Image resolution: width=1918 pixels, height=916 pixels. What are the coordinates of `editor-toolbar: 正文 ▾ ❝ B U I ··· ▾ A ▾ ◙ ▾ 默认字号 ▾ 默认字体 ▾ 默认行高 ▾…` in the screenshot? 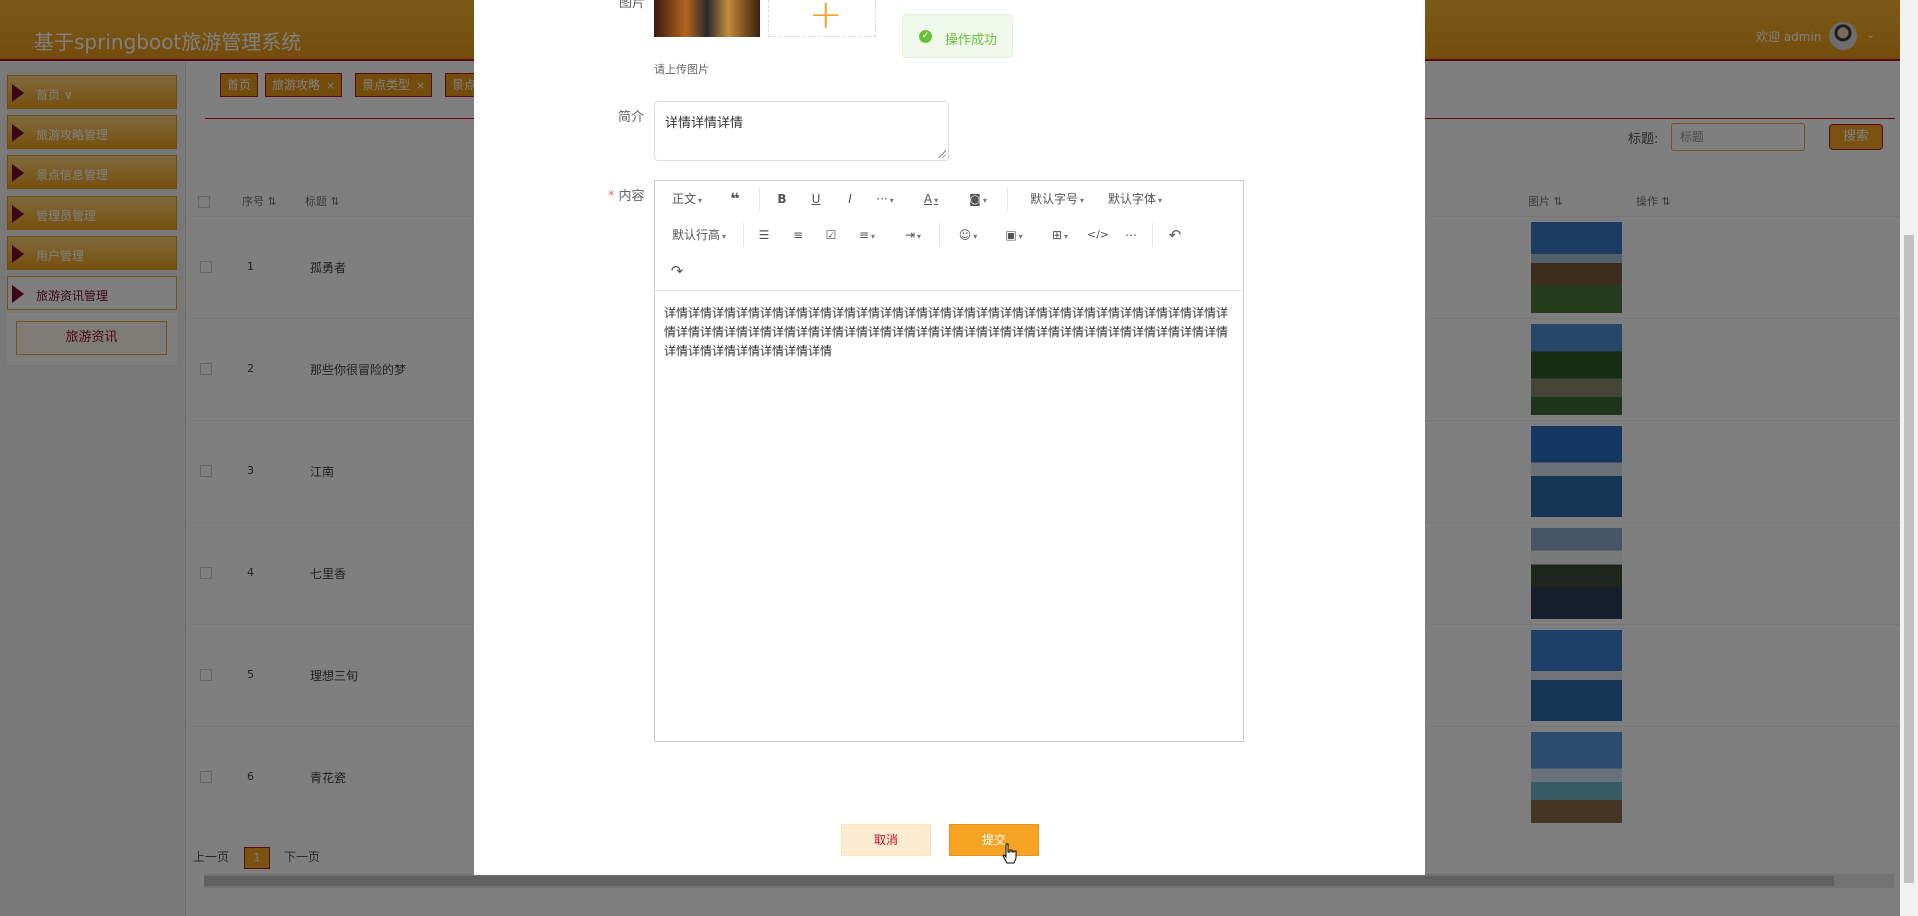 It's located at (949, 236).